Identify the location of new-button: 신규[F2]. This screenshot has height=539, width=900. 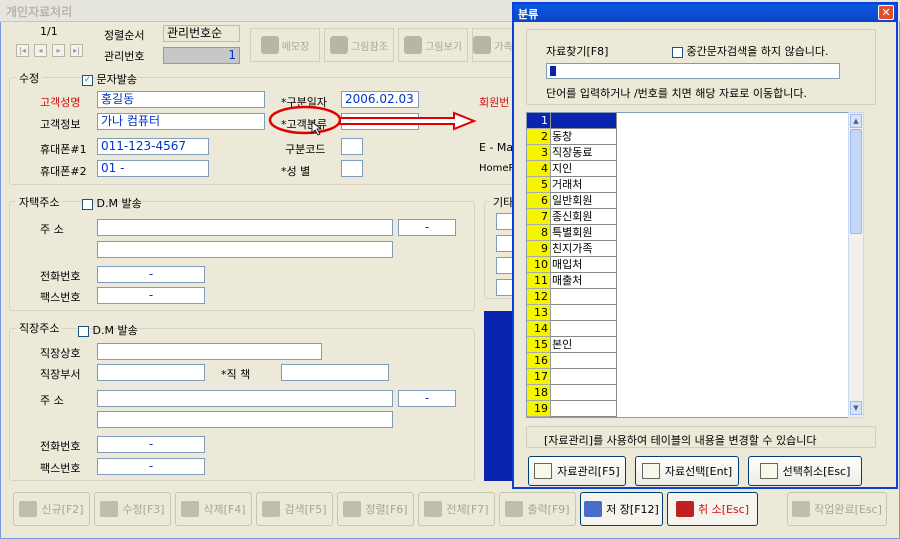
(51, 509).